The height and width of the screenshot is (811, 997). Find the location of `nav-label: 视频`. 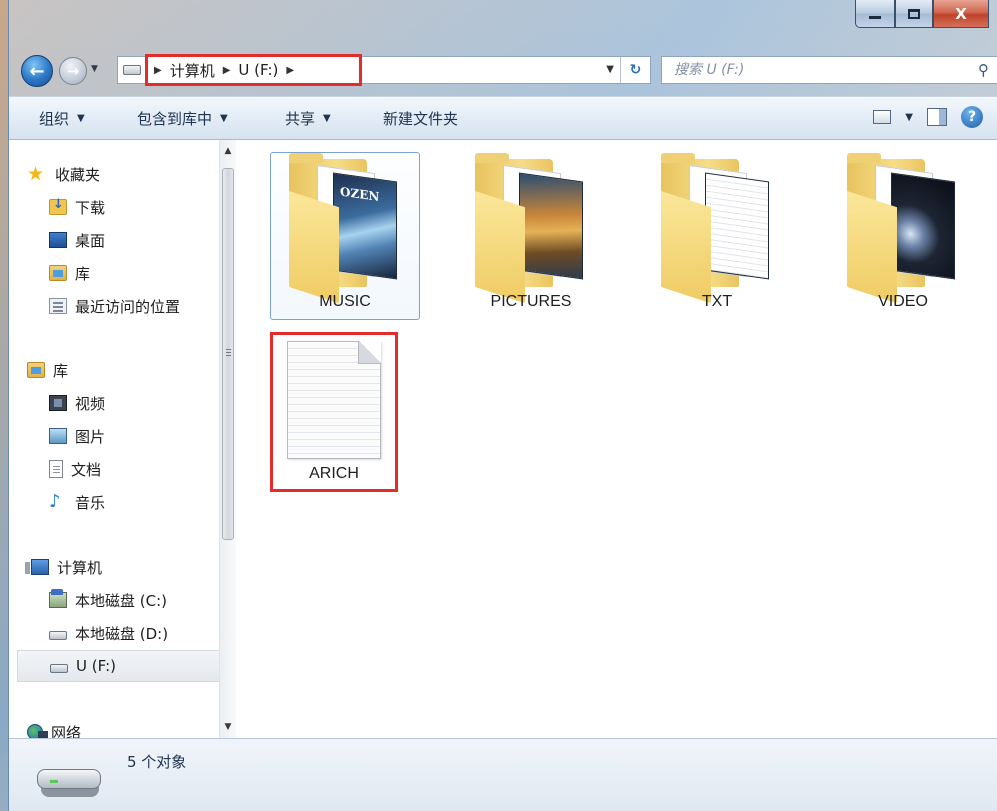

nav-label: 视频 is located at coordinates (90, 403).